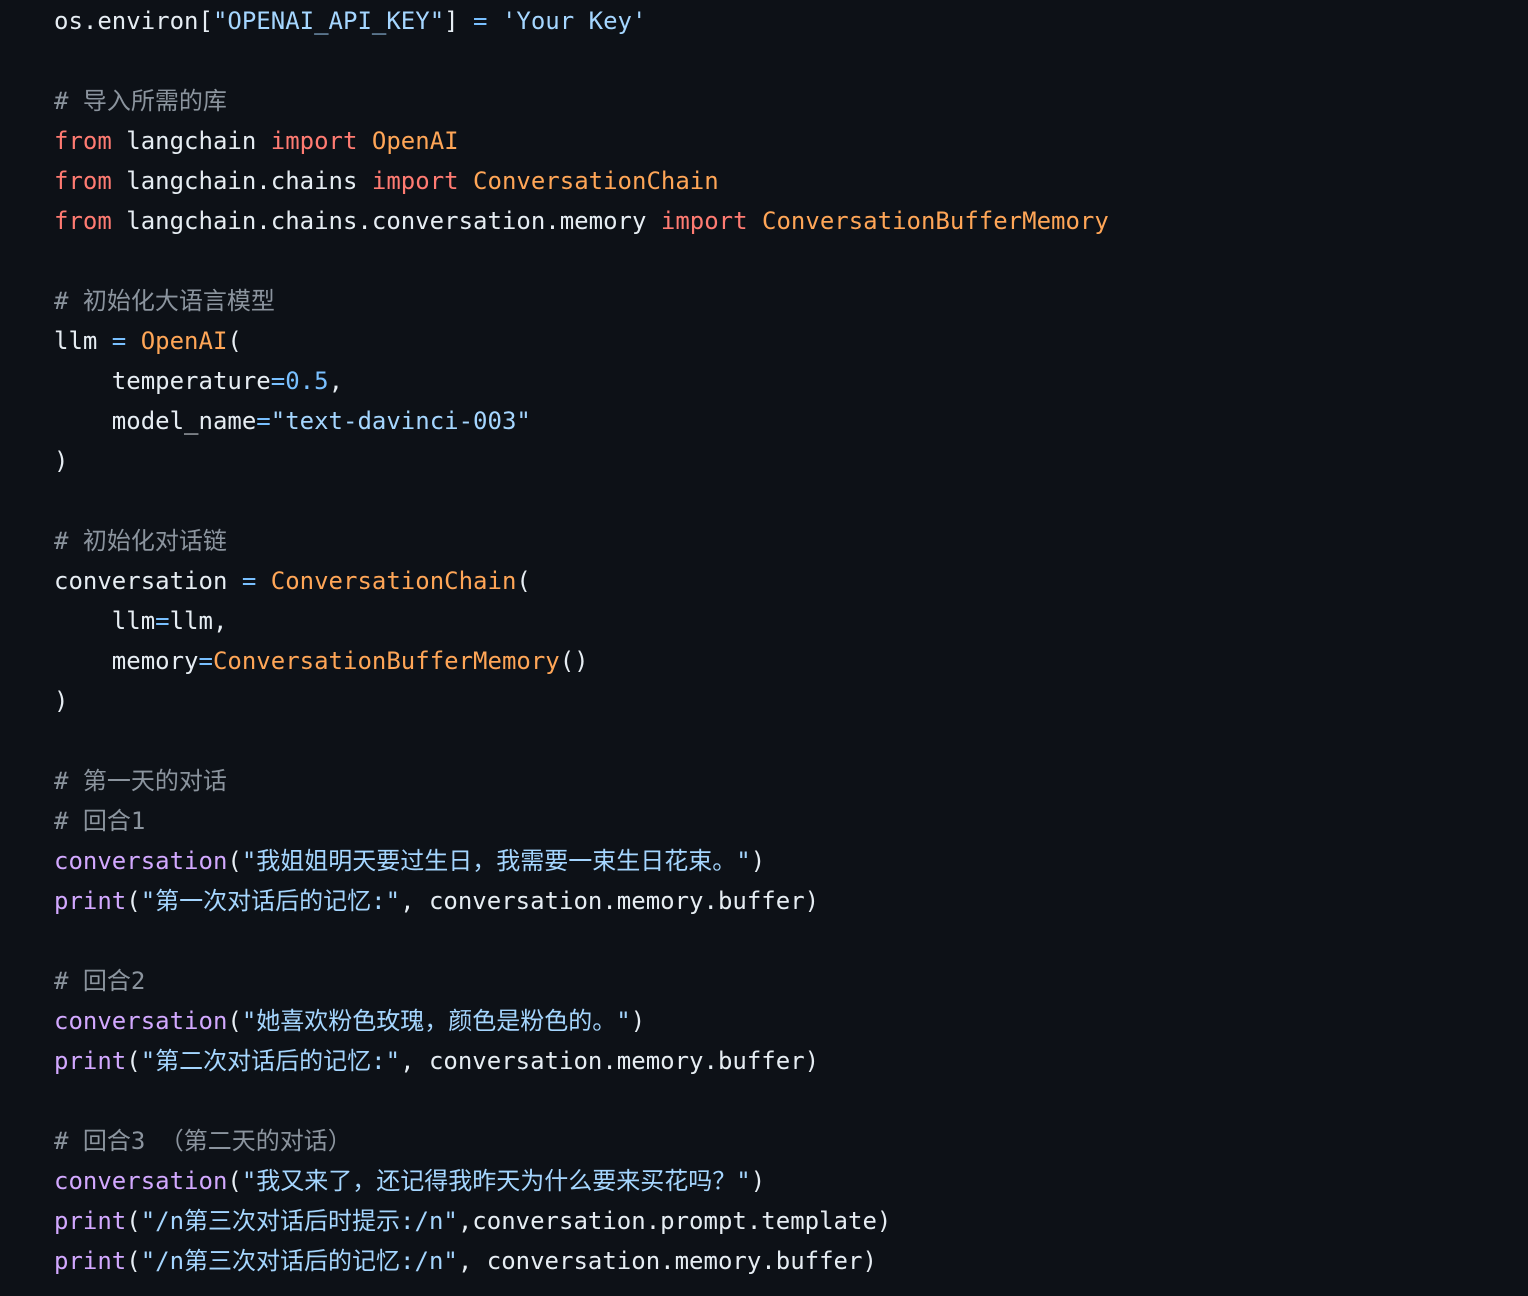 The image size is (1528, 1296). What do you see at coordinates (791, 141) in the screenshot?
I see `code-line: from langchain import OpenAI` at bounding box center [791, 141].